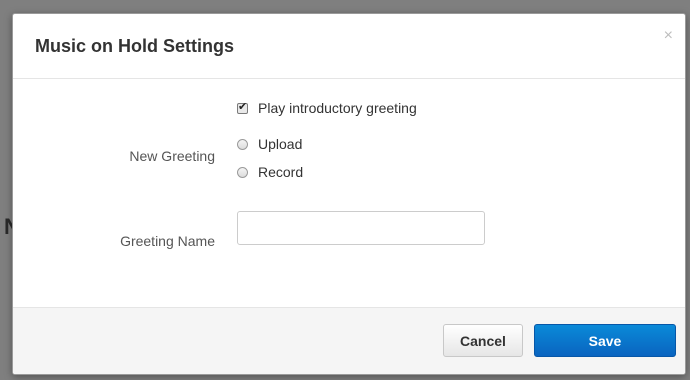 The width and height of the screenshot is (690, 380). What do you see at coordinates (280, 144) in the screenshot?
I see `upload-label: Upload` at bounding box center [280, 144].